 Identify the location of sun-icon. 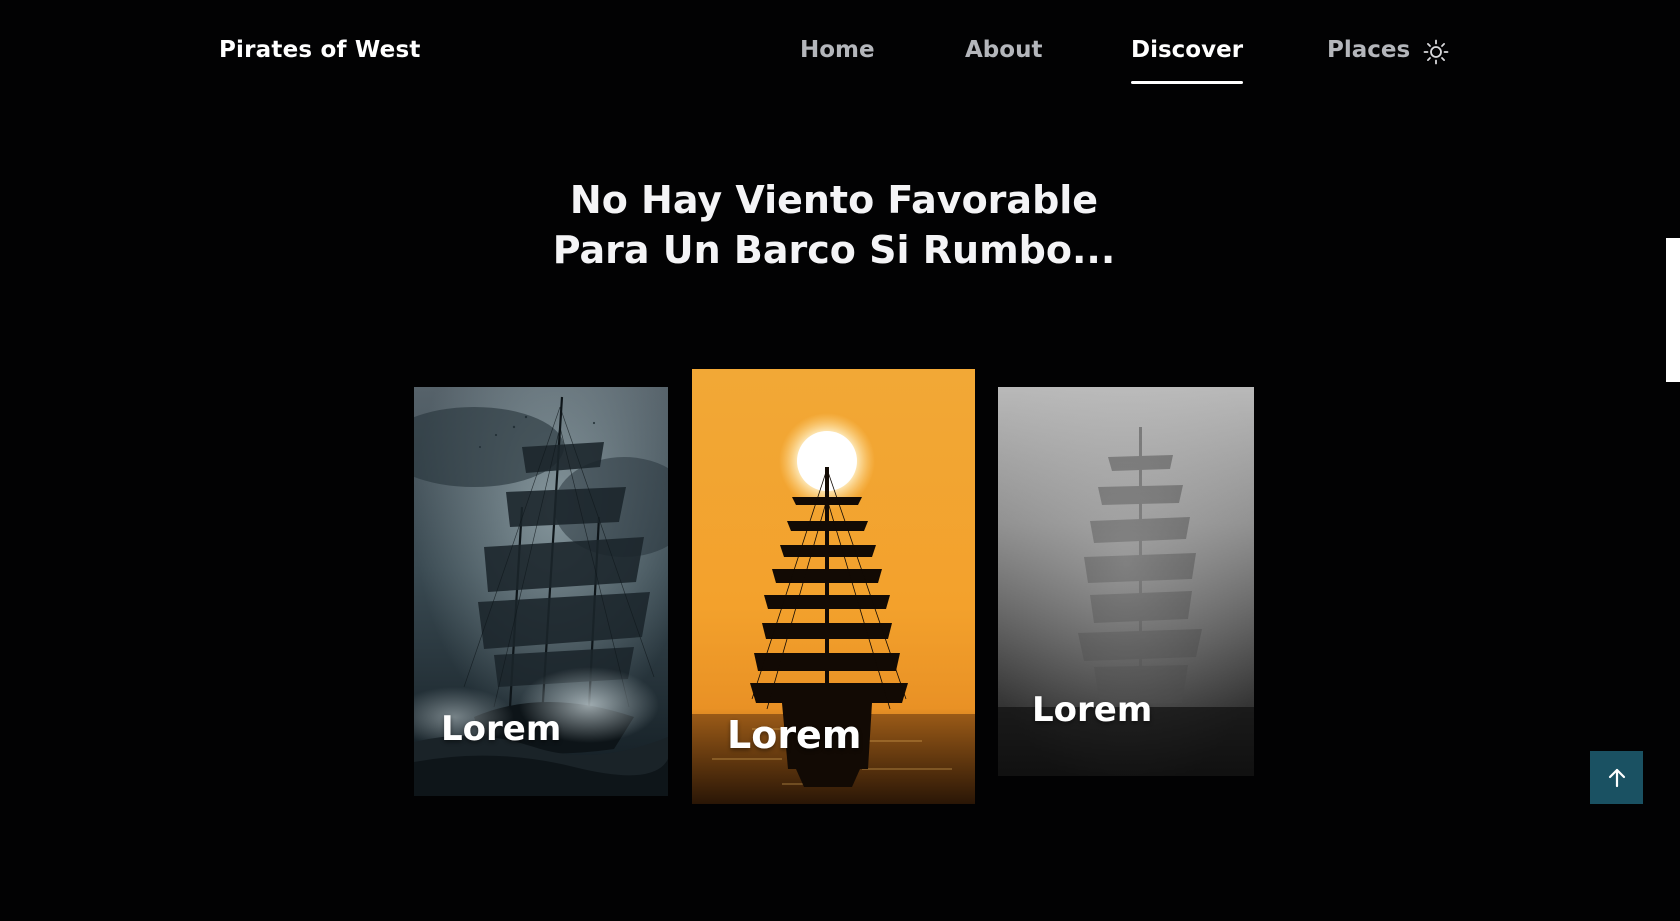
(1436, 52).